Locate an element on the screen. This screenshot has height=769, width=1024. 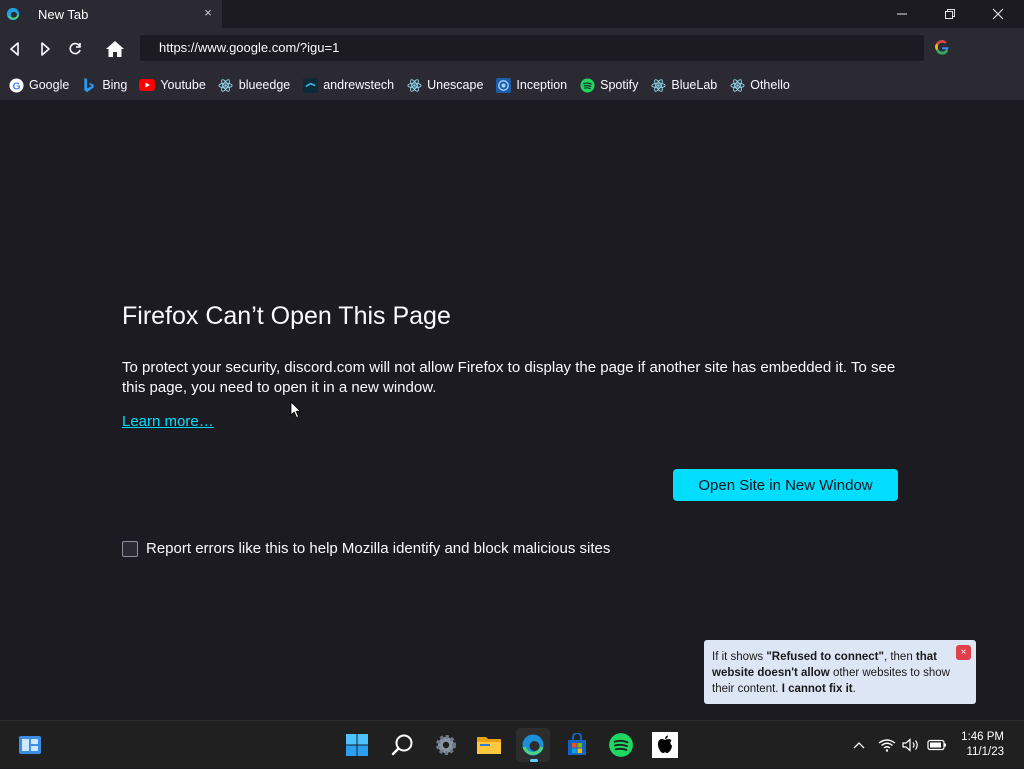
battery-icon is located at coordinates (936, 745).